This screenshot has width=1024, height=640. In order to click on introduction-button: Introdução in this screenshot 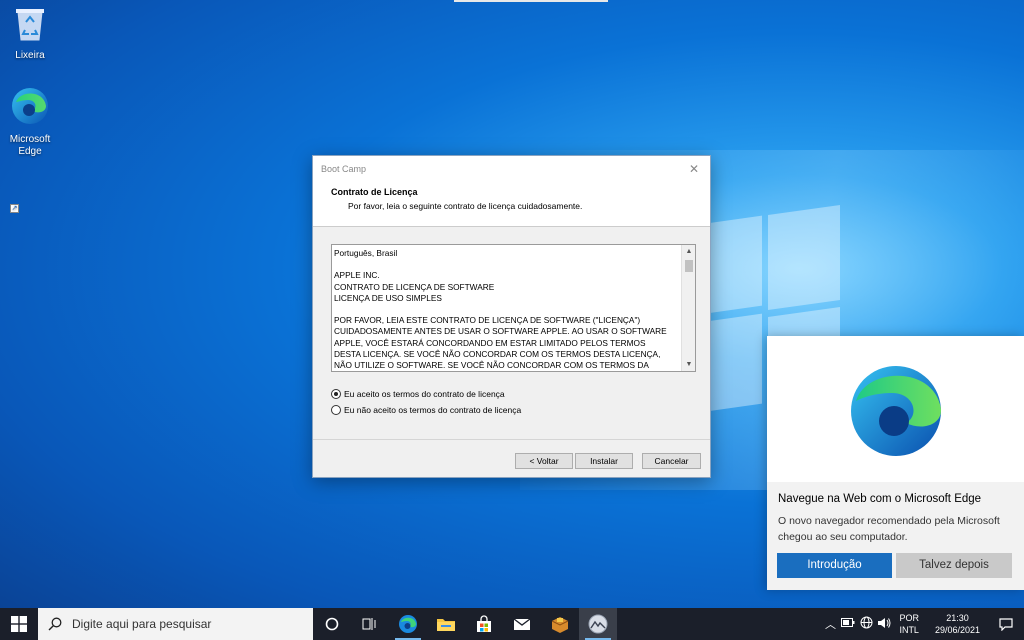, I will do `click(834, 565)`.